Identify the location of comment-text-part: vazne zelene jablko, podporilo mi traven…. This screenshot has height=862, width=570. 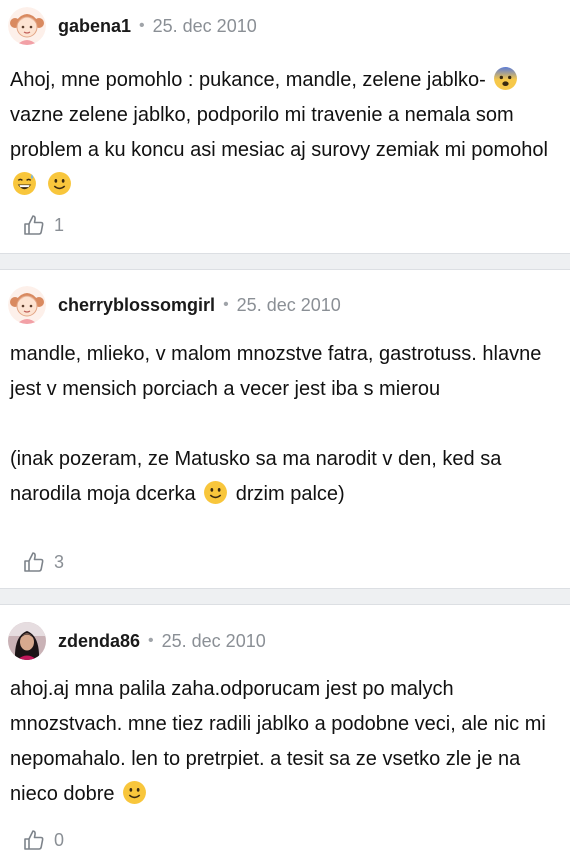
(279, 132).